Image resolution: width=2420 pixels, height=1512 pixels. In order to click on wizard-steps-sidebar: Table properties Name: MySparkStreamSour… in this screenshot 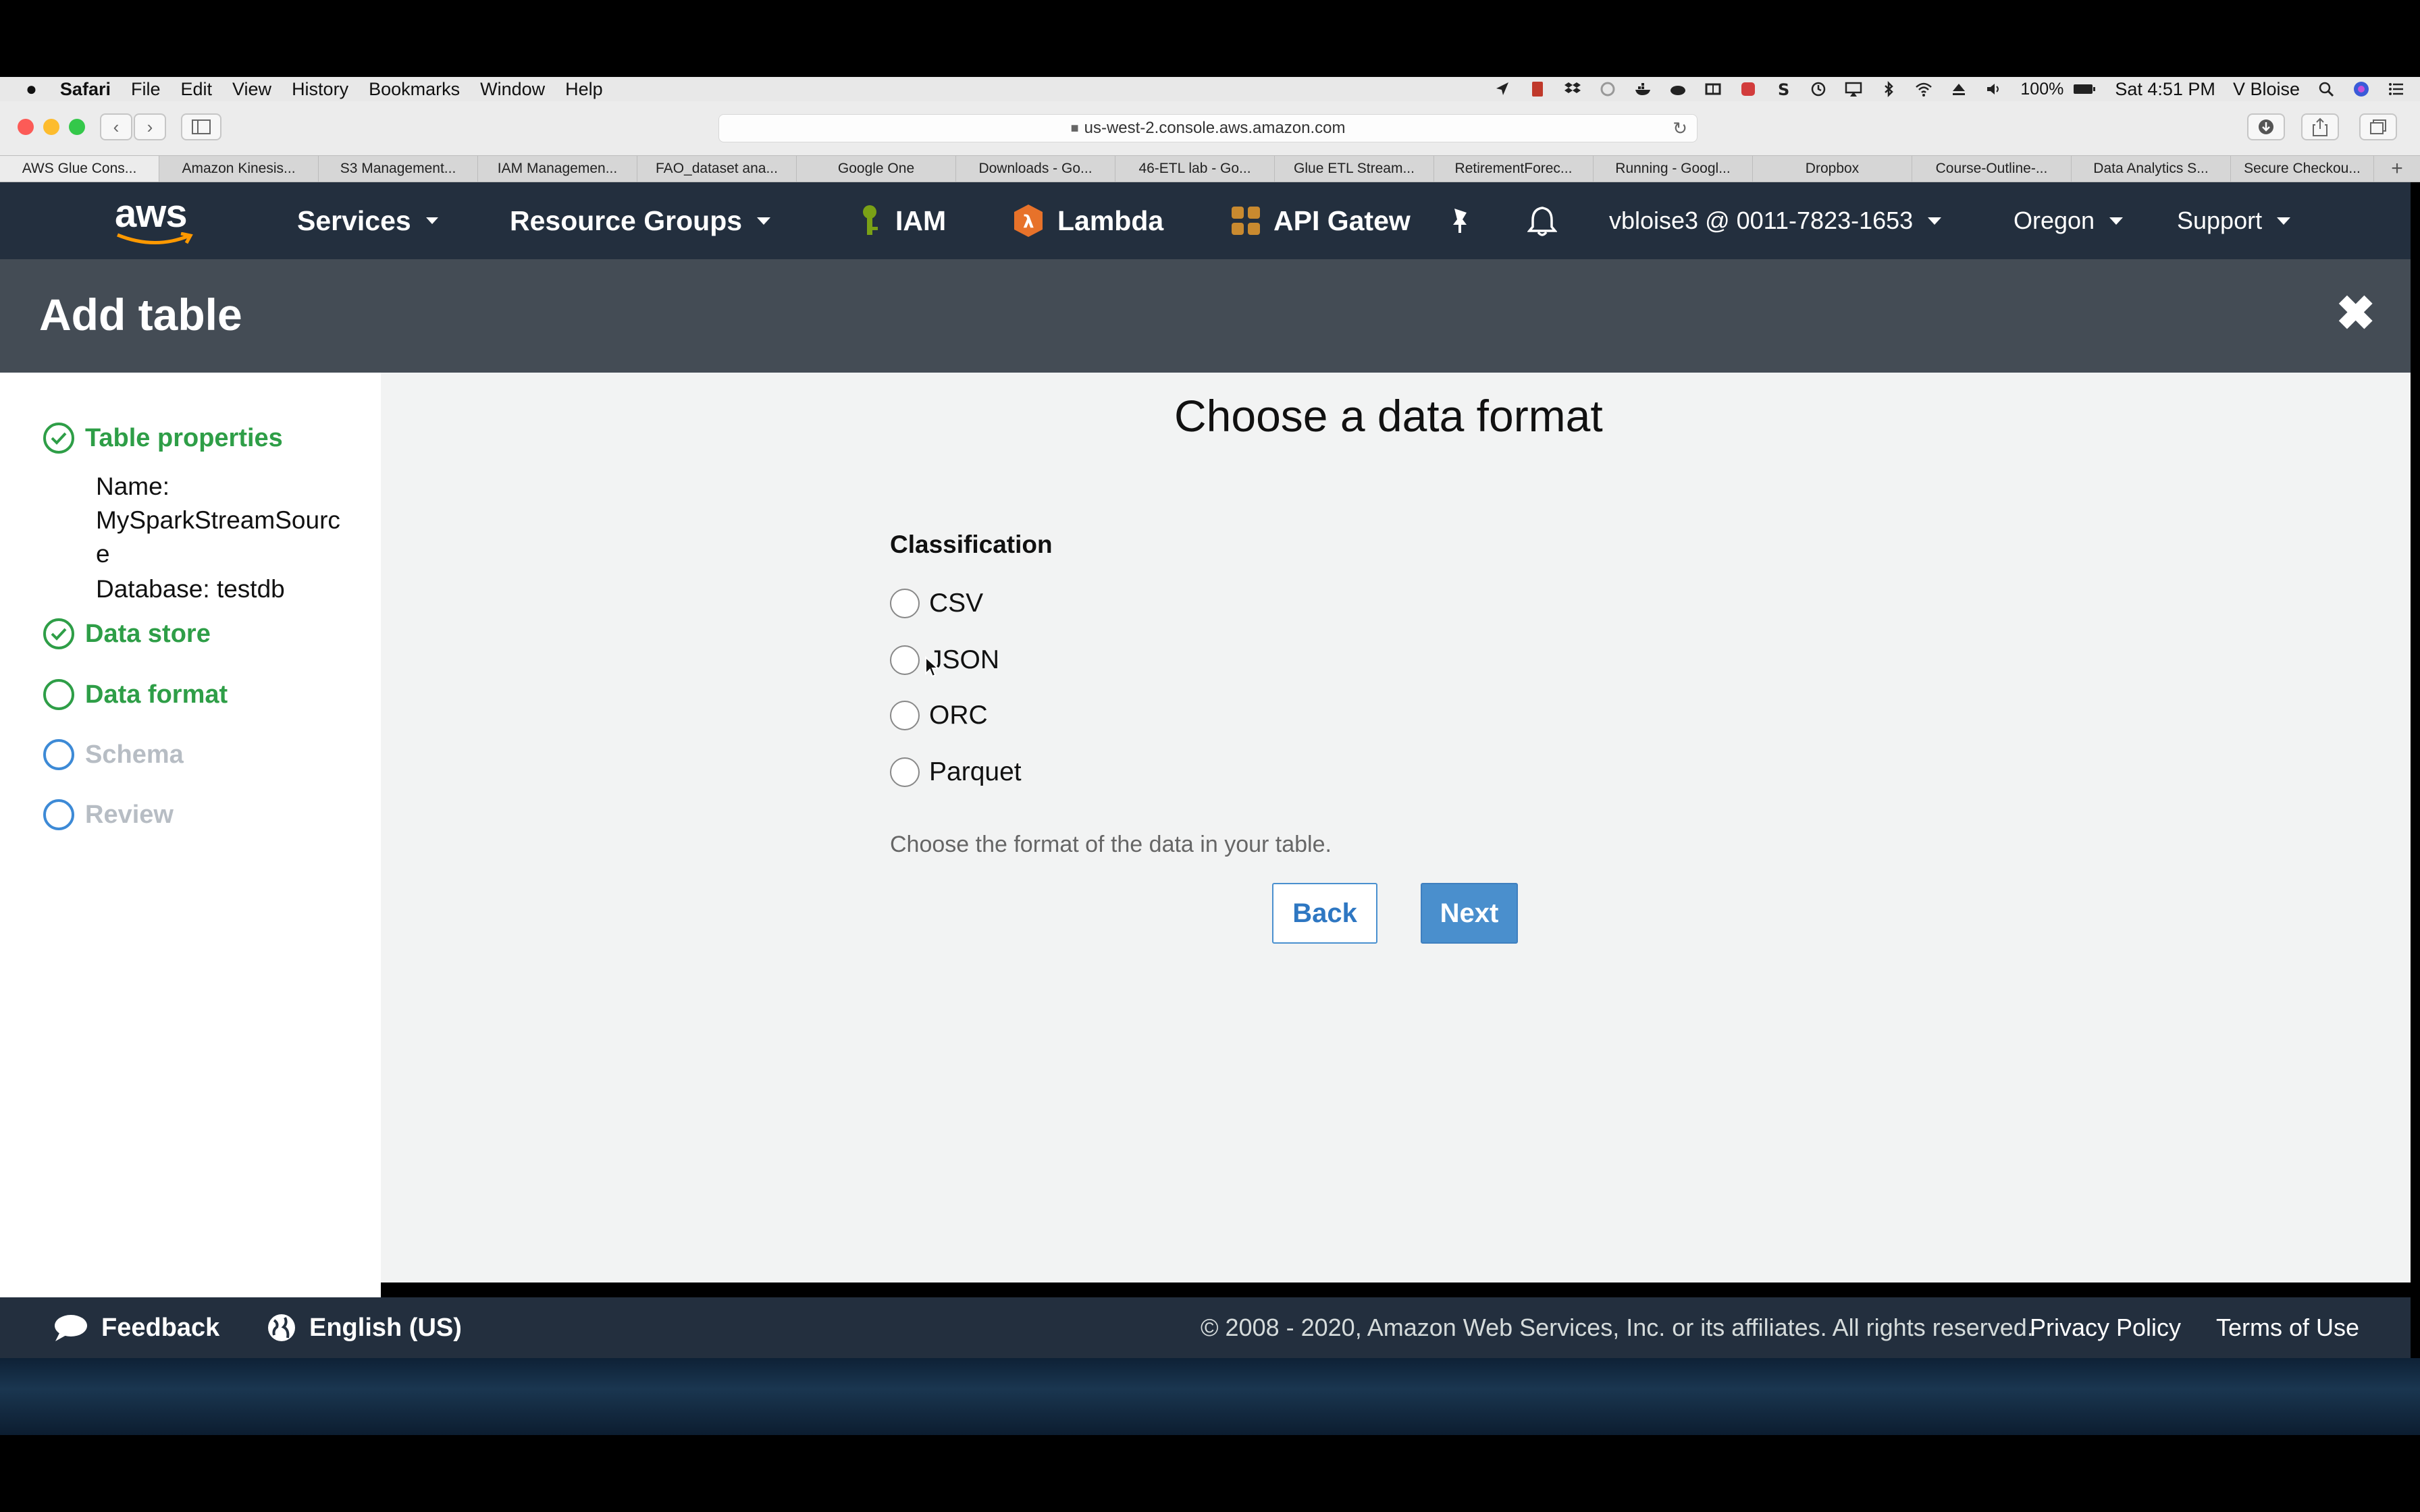, I will do `click(190, 835)`.